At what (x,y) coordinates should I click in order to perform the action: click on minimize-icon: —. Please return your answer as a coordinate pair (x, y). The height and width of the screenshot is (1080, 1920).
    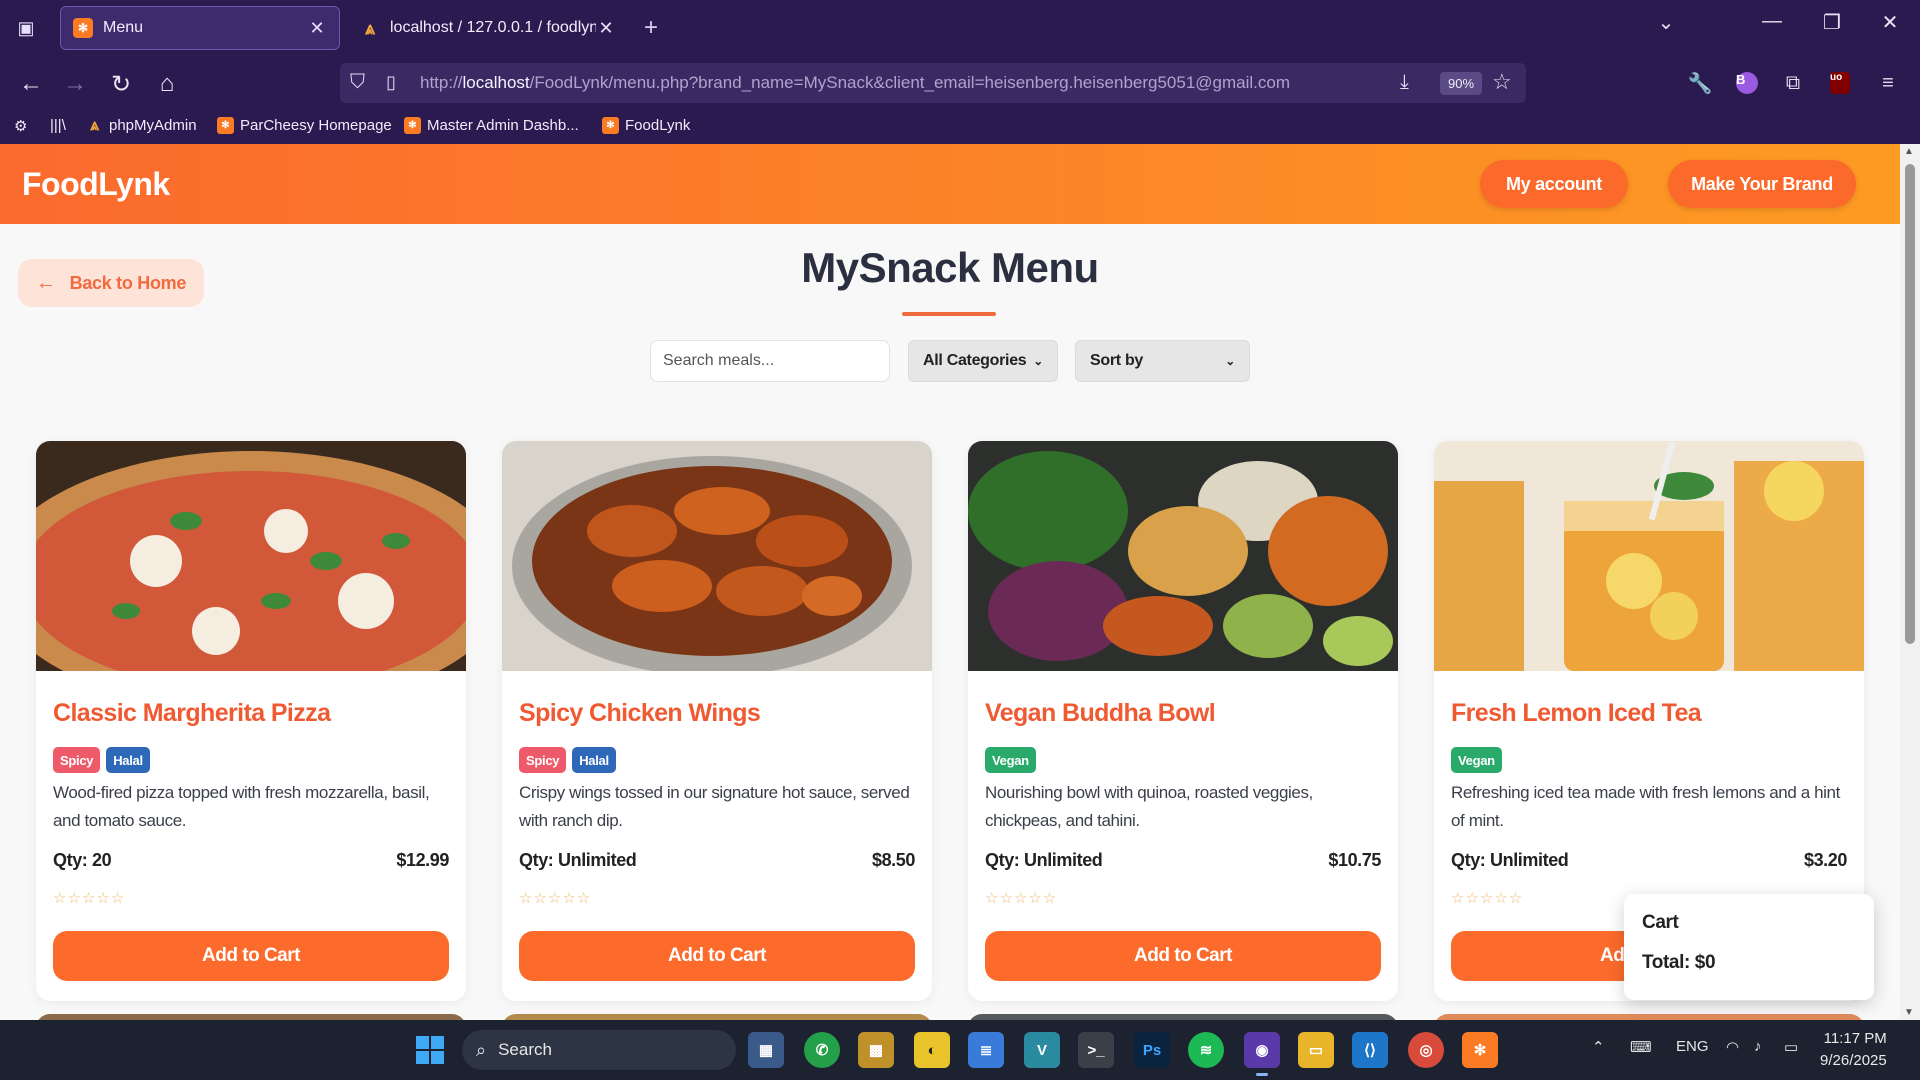
    Looking at the image, I should click on (1772, 21).